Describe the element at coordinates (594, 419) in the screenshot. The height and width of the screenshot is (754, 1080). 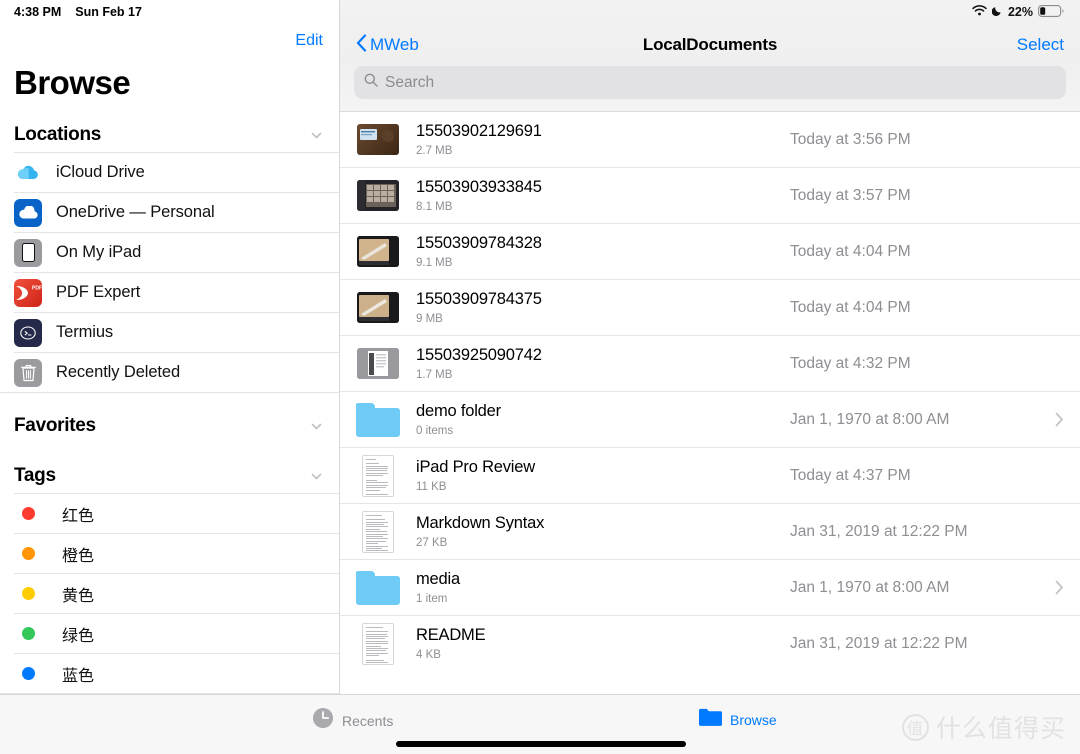
I see `file-meta: demo folder 0 items` at that location.